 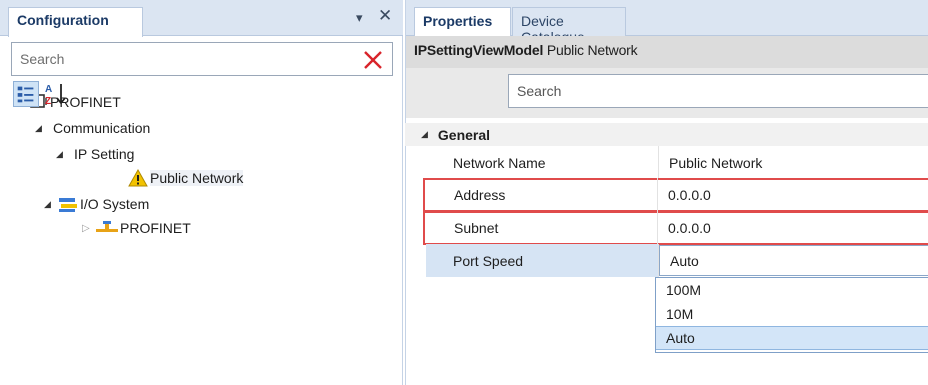 I want to click on svg-text: A, so click(x=48, y=89).